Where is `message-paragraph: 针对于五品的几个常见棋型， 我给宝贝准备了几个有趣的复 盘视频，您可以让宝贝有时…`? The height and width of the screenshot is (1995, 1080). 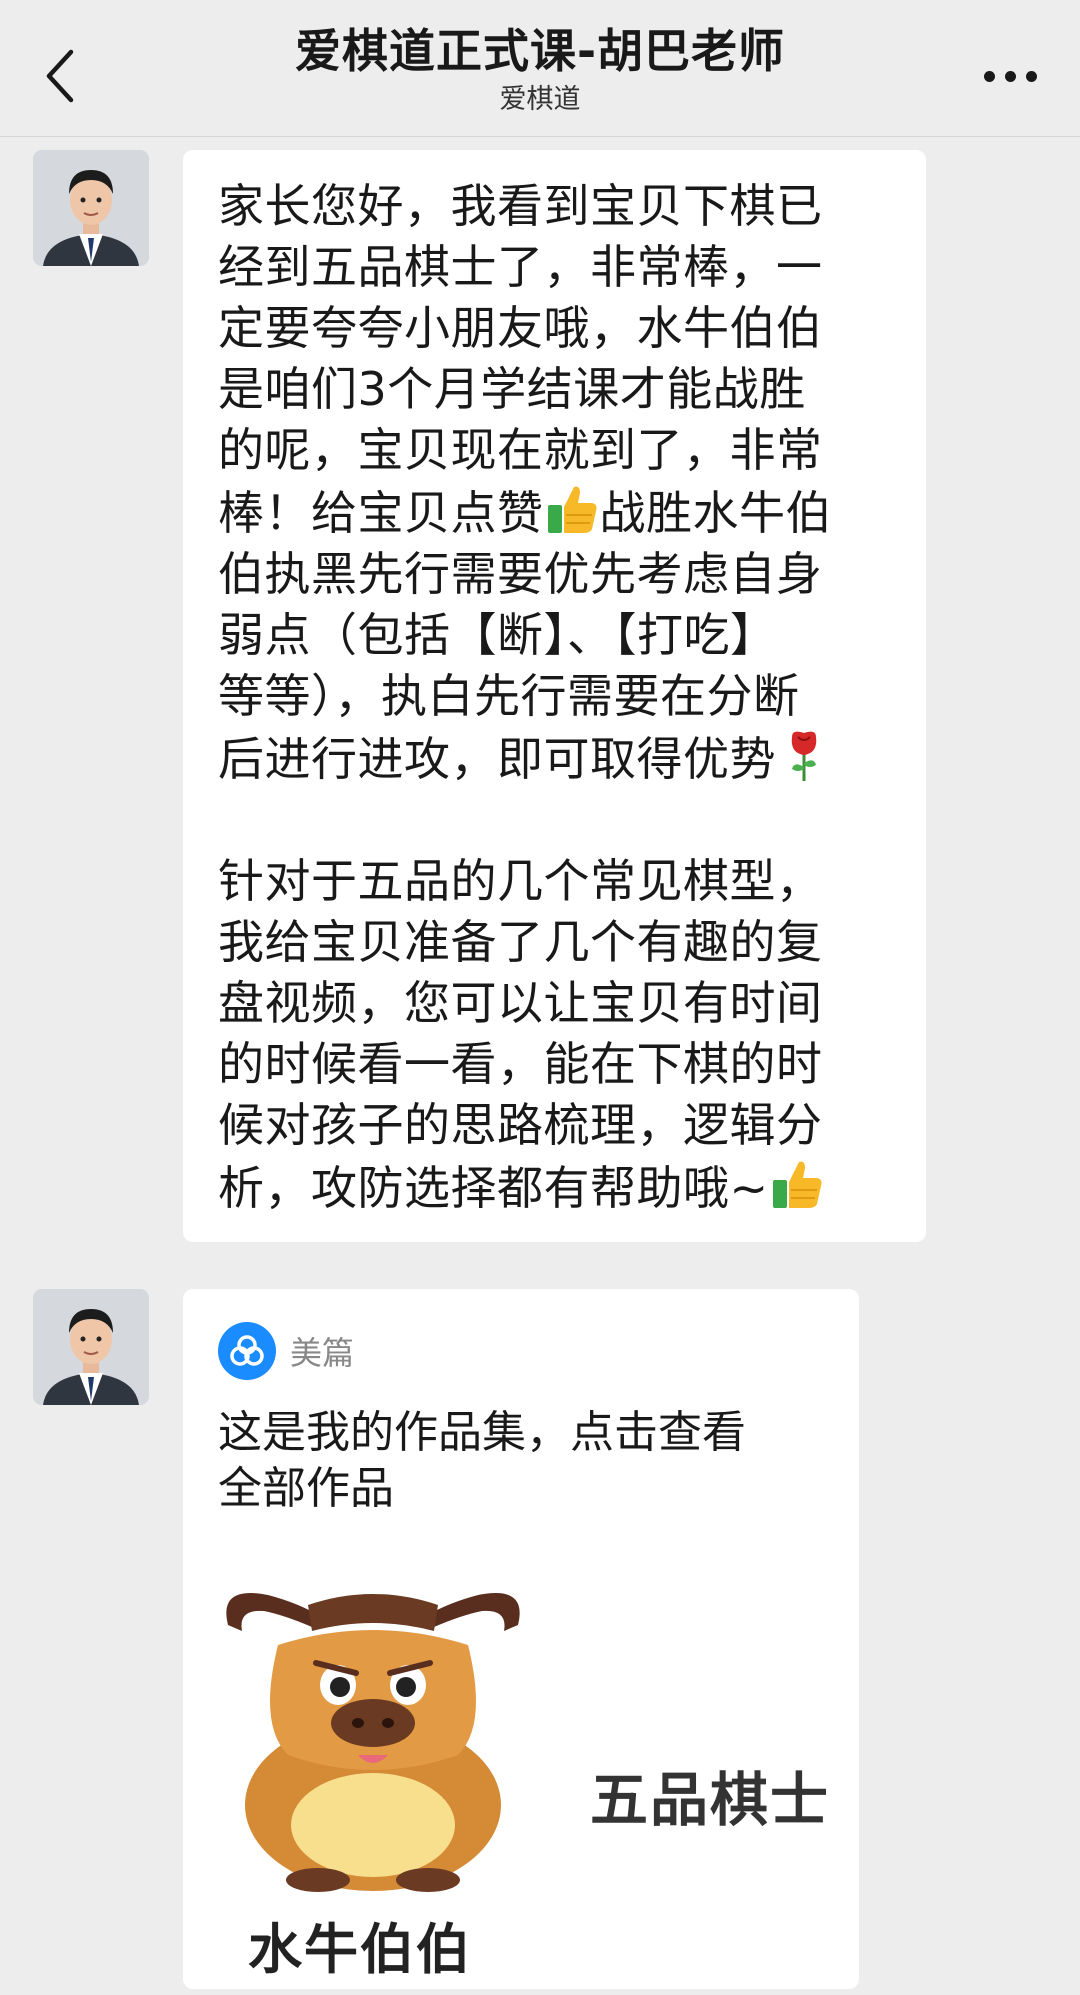
message-paragraph: 针对于五品的几个常见棋型， 我给宝贝准备了几个有趣的复 盘视频，您可以让宝贝有时… is located at coordinates (556, 1035).